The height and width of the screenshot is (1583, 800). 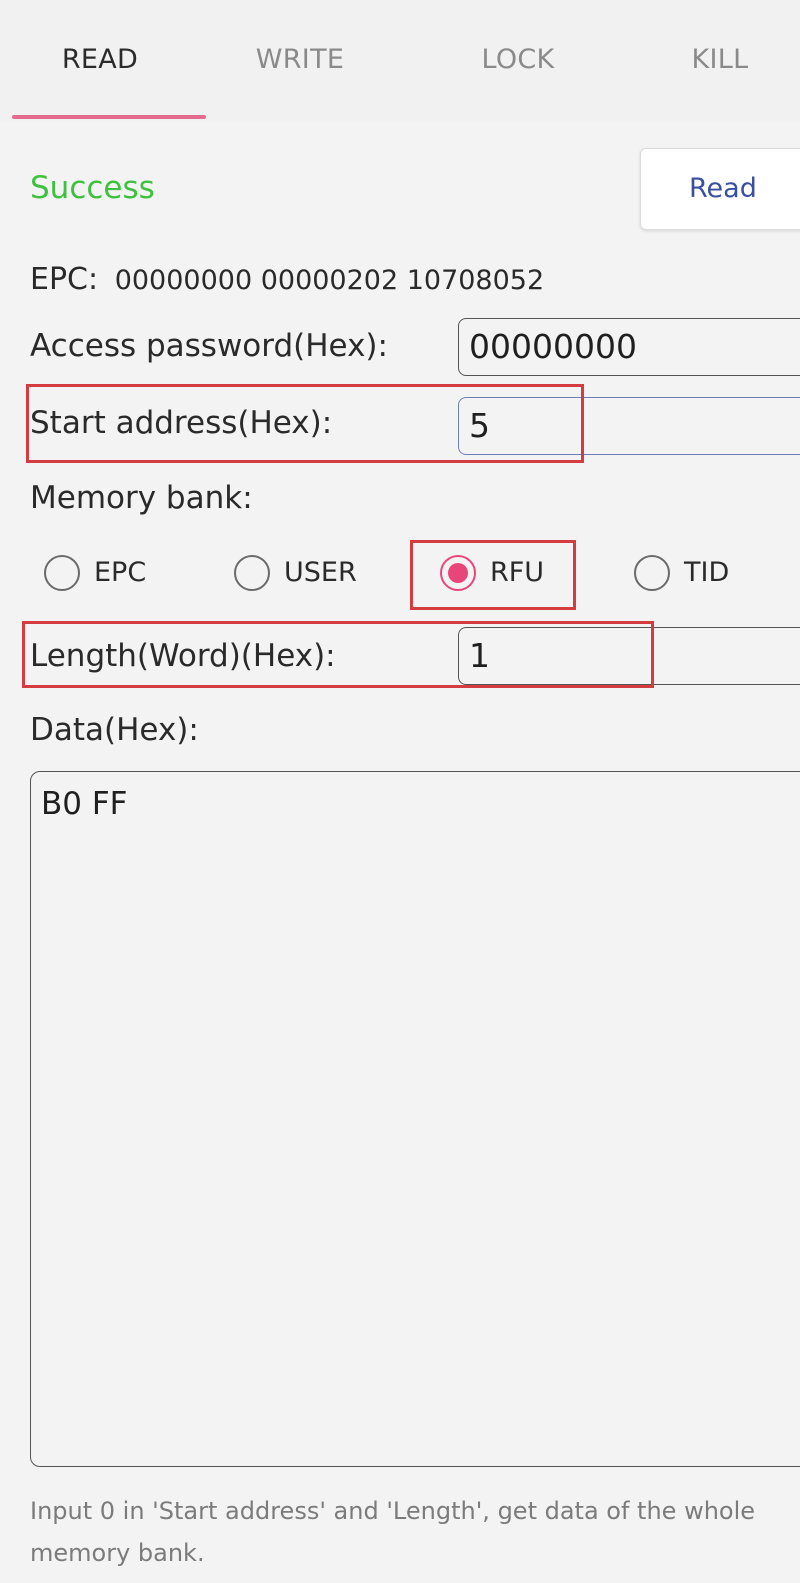 I want to click on memory-bank-label: Memory bank:, so click(x=141, y=498).